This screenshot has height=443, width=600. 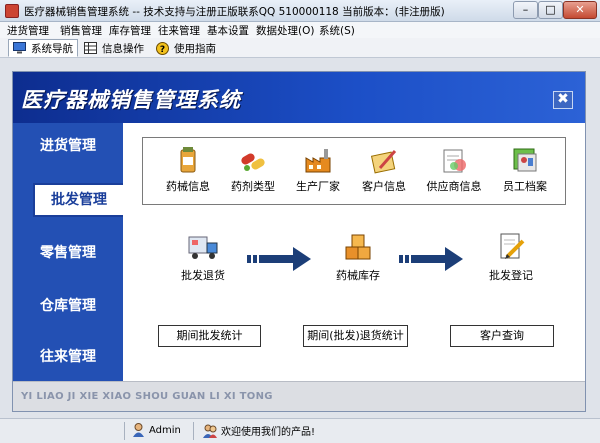 What do you see at coordinates (138, 430) in the screenshot?
I see `user-icon` at bounding box center [138, 430].